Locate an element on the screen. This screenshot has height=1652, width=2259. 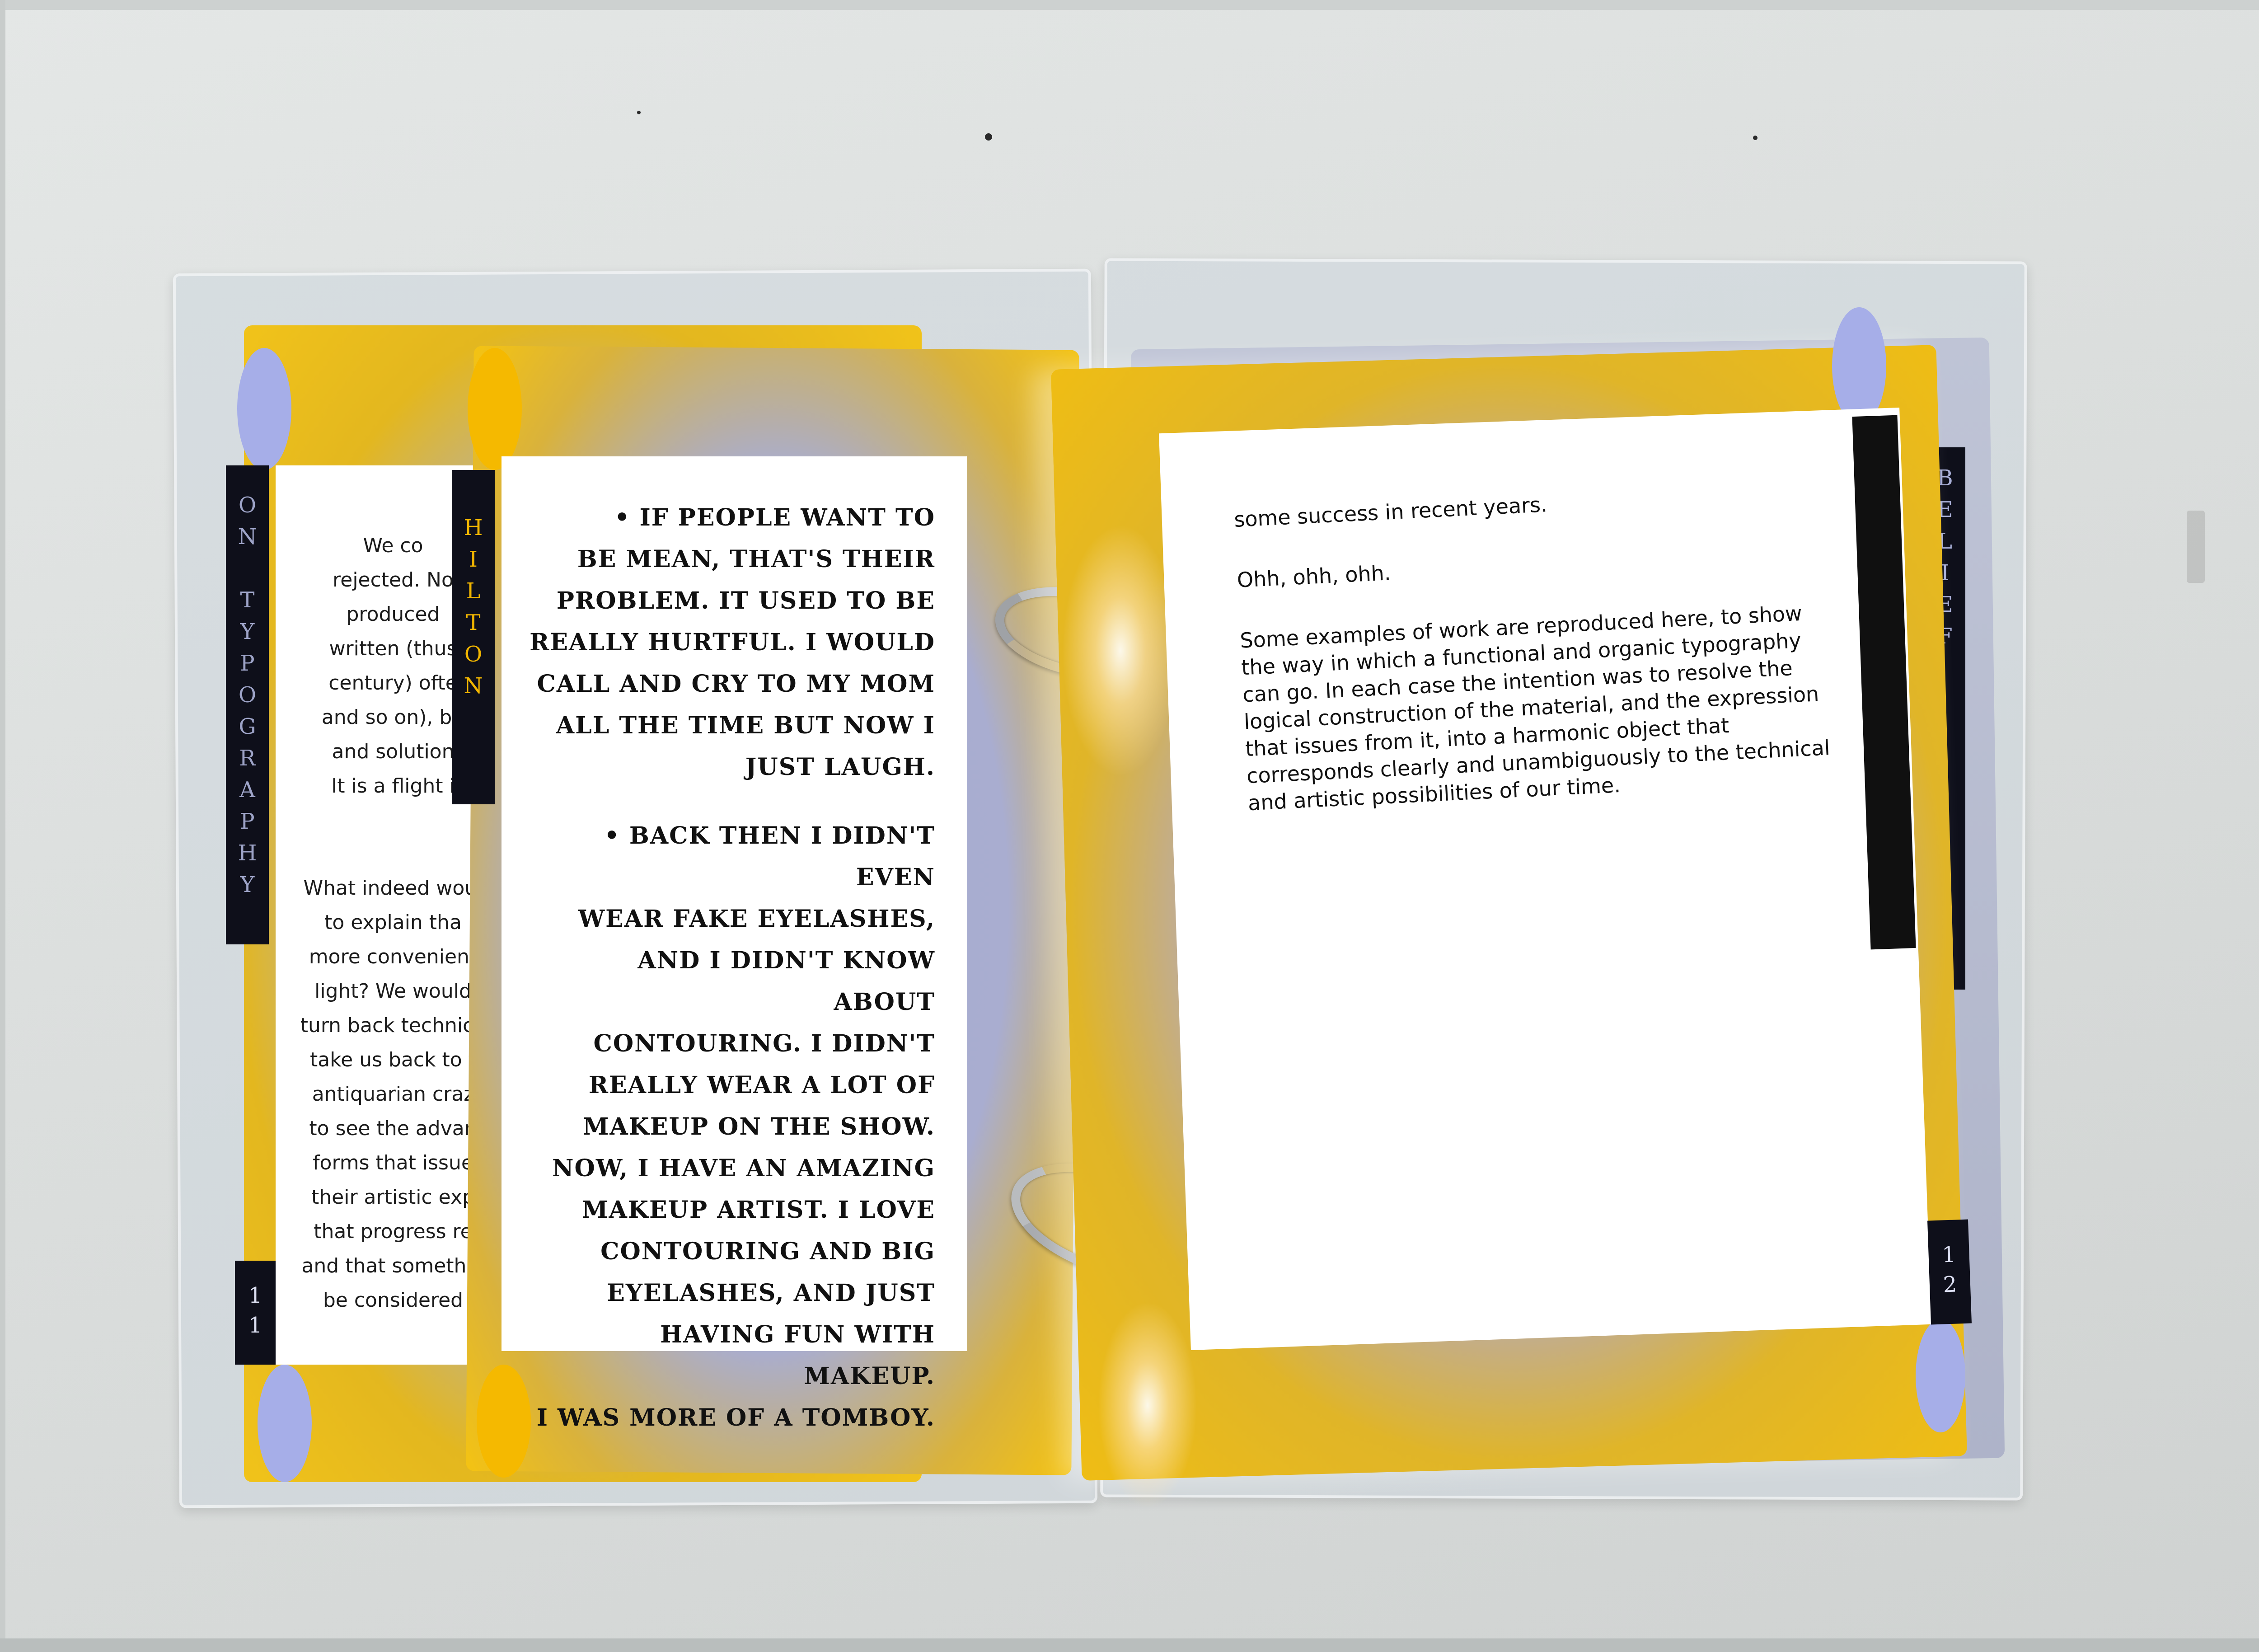
page-number-tab: 12 is located at coordinates (1949, 1272).